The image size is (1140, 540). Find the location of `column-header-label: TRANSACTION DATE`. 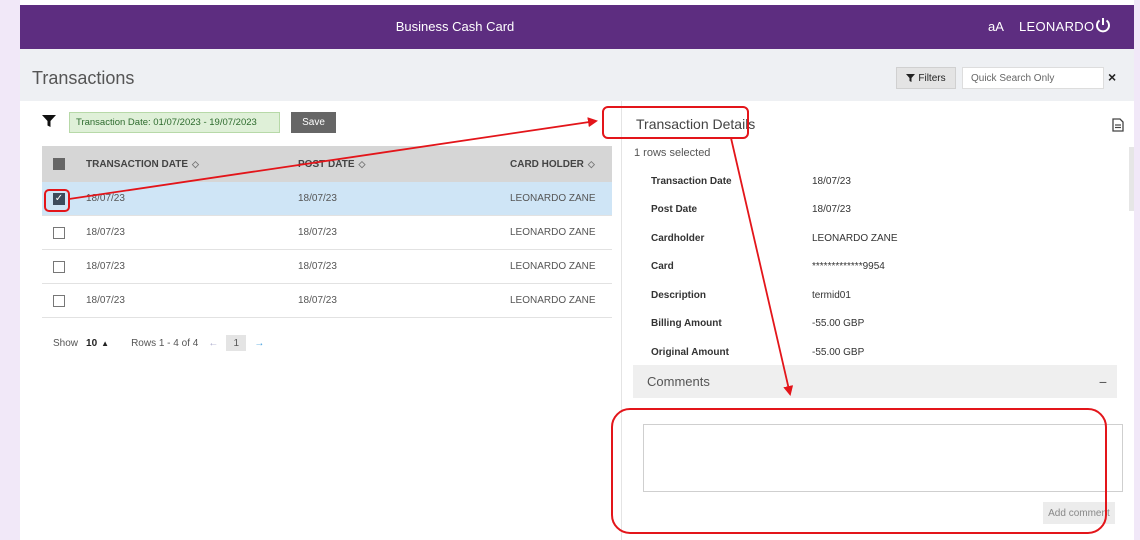

column-header-label: TRANSACTION DATE is located at coordinates (137, 164).